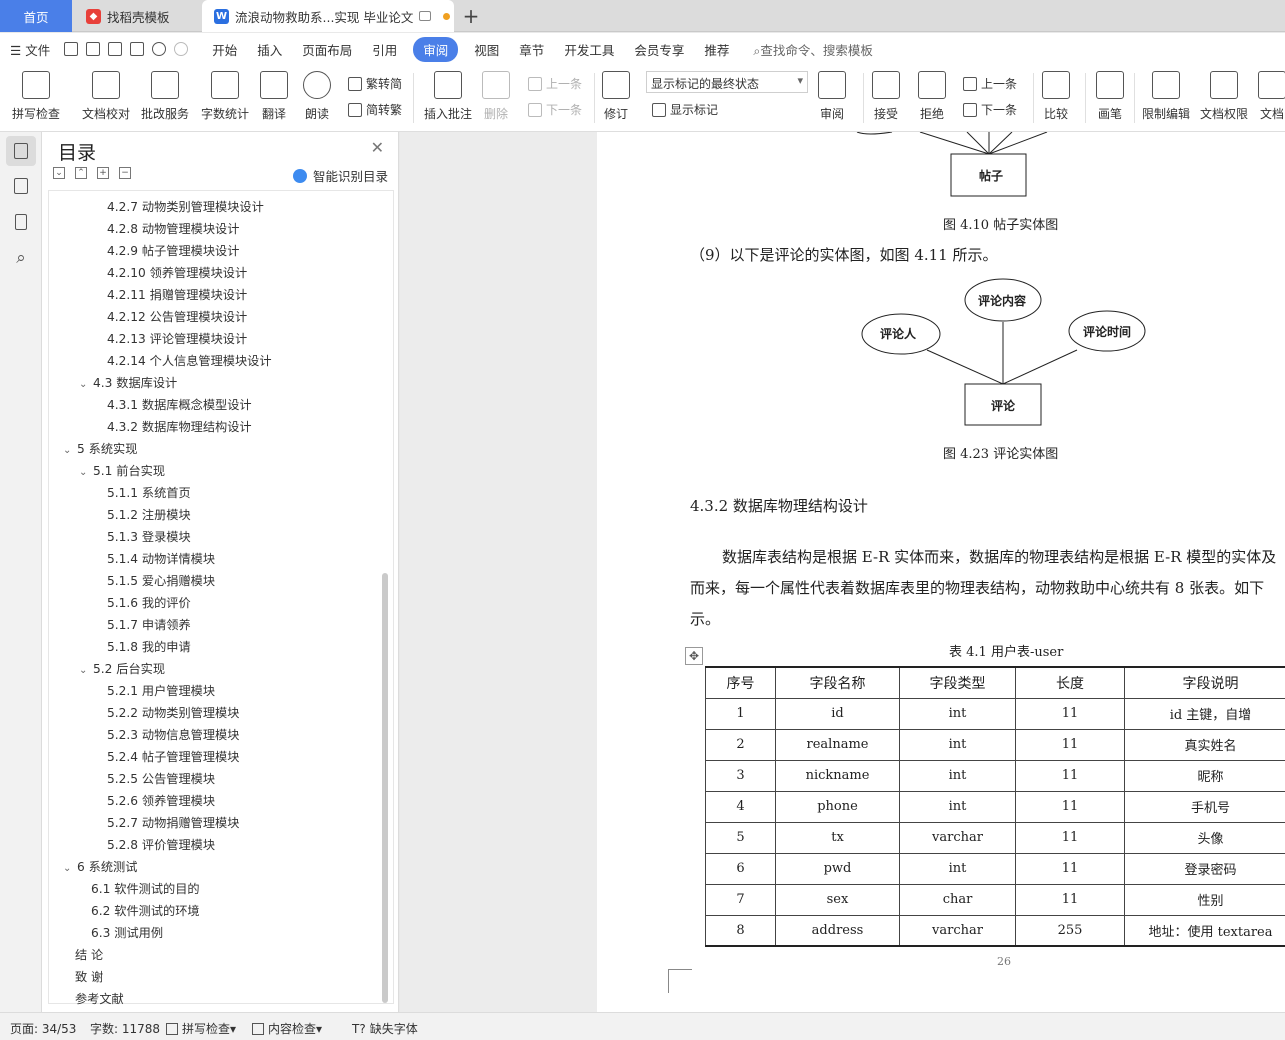  Describe the element at coordinates (287, 1028) in the screenshot. I see `status-content-check: 内容检查 ▾` at that location.